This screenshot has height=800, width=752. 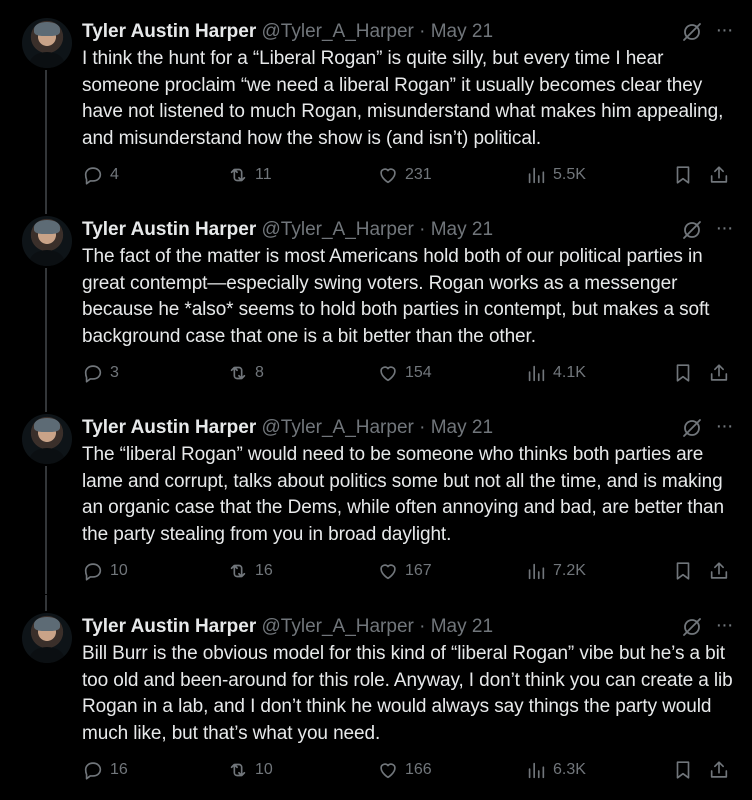 I want to click on views-button: 4.1K, so click(x=555, y=373).